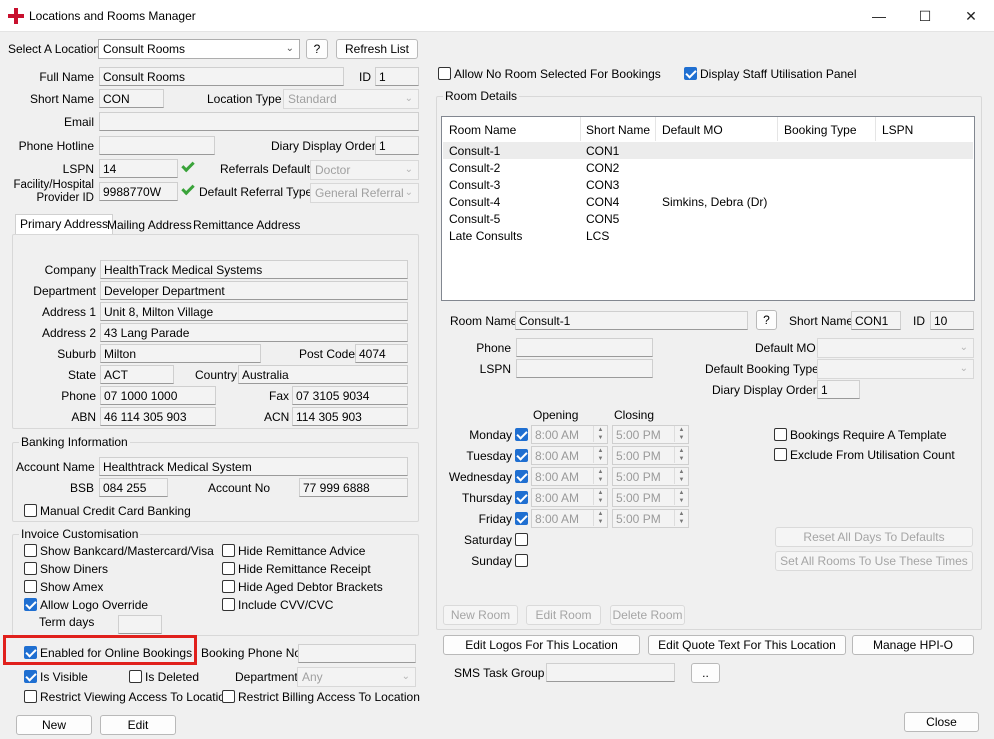 This screenshot has height=739, width=994. What do you see at coordinates (874, 561) in the screenshot?
I see `set-all-rooms-button: Set All Rooms To Use These Times` at bounding box center [874, 561].